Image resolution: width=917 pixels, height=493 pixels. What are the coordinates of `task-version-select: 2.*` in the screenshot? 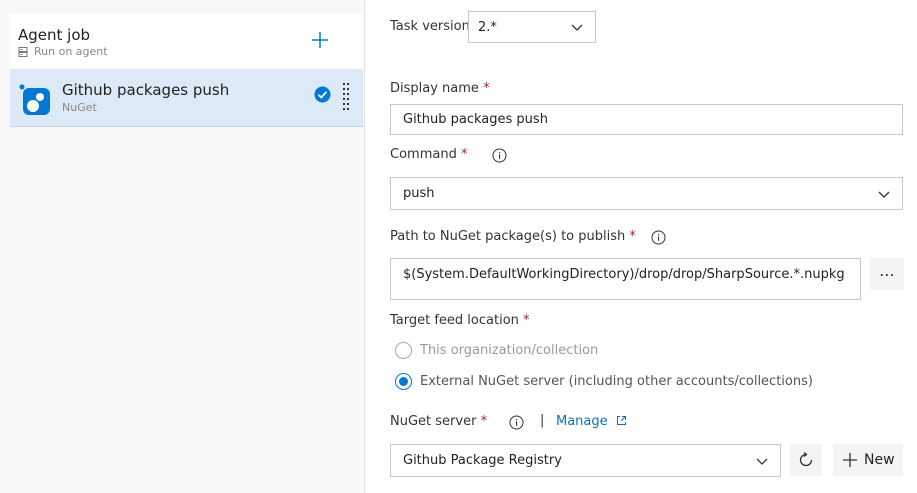 It's located at (532, 27).